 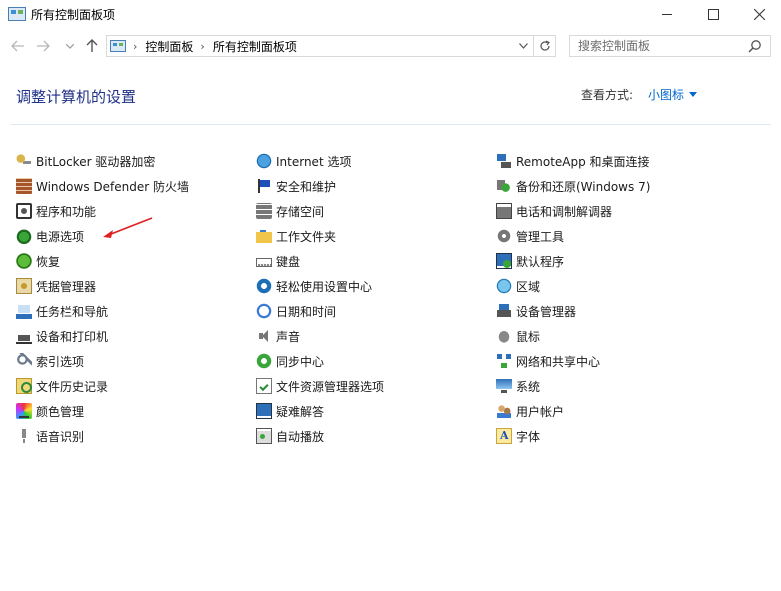 I want to click on item-default-programs: 默认程序, so click(x=530, y=261).